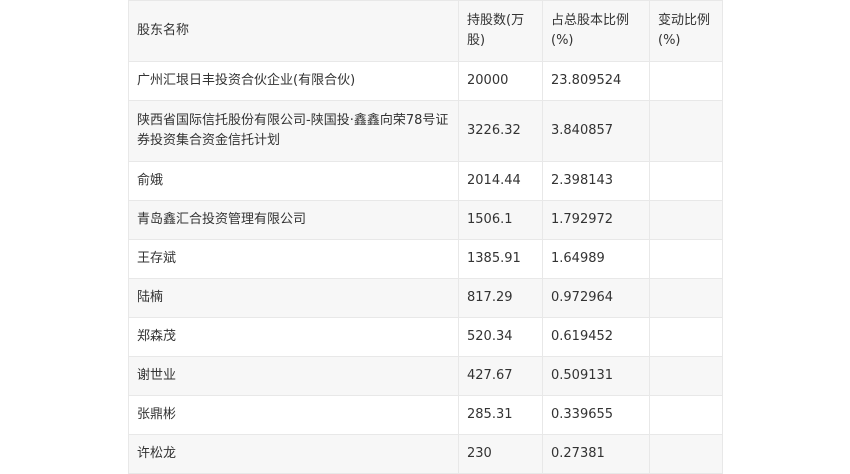 The height and width of the screenshot is (474, 850). I want to click on cell-ratio: 0.972964, so click(596, 298).